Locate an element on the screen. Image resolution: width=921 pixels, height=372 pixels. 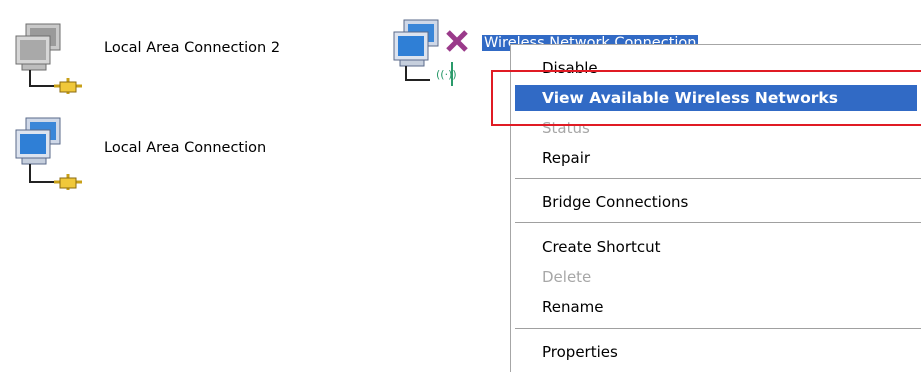
menu-item-disable: Disable is located at coordinates (716, 68).